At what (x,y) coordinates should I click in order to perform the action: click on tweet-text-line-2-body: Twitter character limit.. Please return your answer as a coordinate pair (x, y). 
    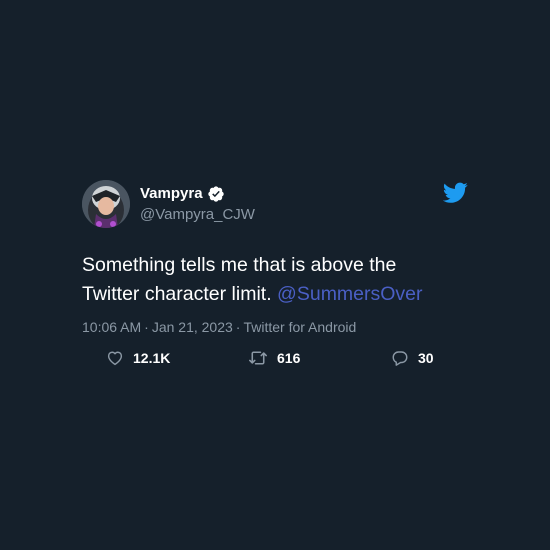
    Looking at the image, I should click on (177, 294).